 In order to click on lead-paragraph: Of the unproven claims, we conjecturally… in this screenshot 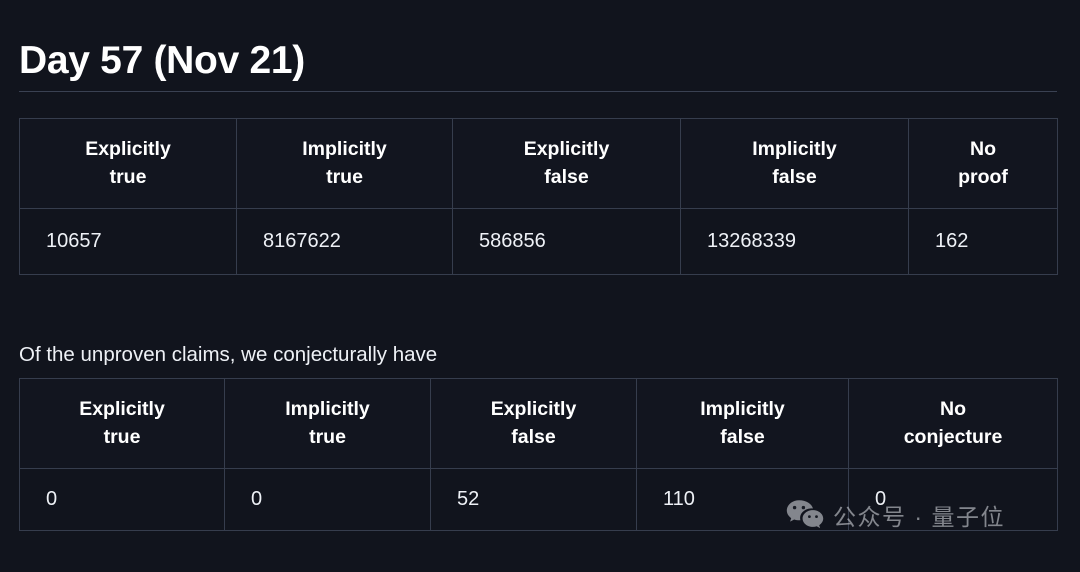, I will do `click(228, 354)`.